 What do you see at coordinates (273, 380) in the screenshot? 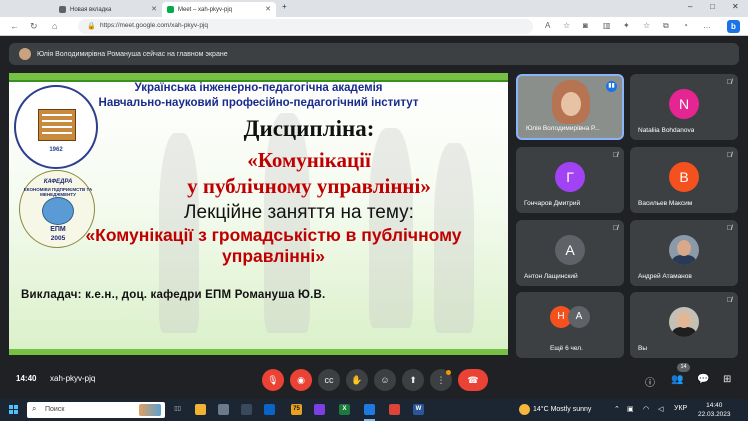
I see `mic-toggle-button: 🎙` at bounding box center [273, 380].